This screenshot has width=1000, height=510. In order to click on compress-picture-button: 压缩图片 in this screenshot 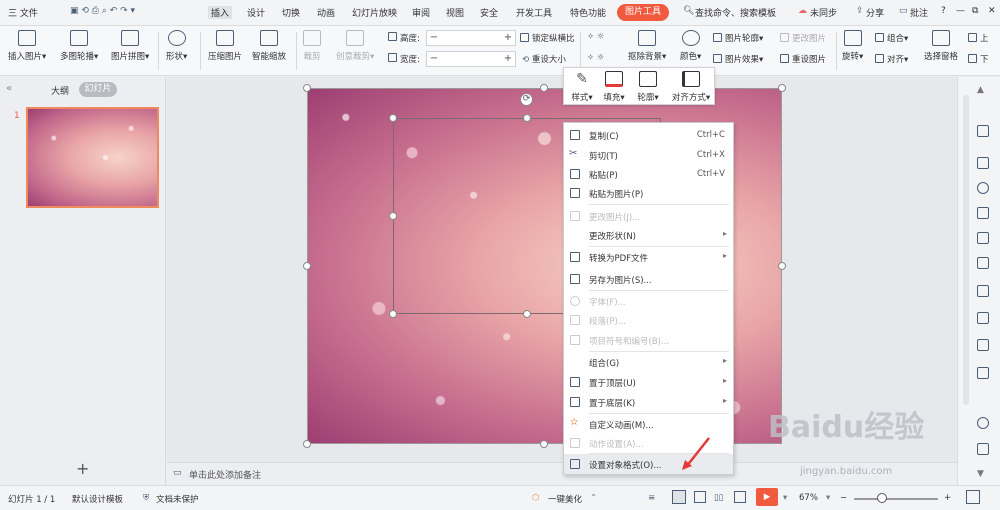, I will do `click(225, 45)`.